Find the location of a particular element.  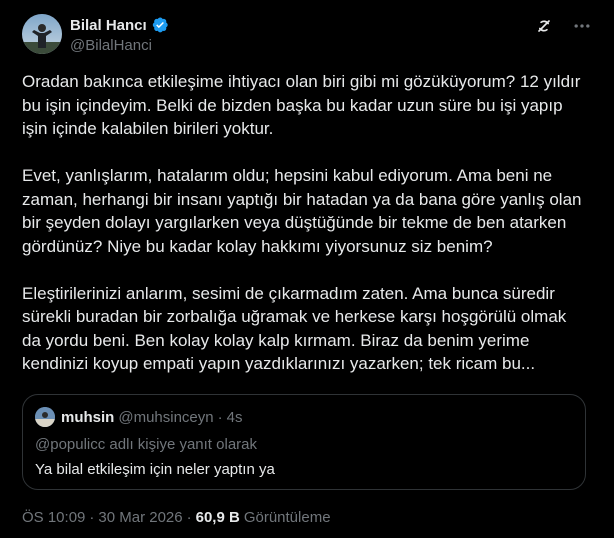

quoted-author-avatar is located at coordinates (45, 417).